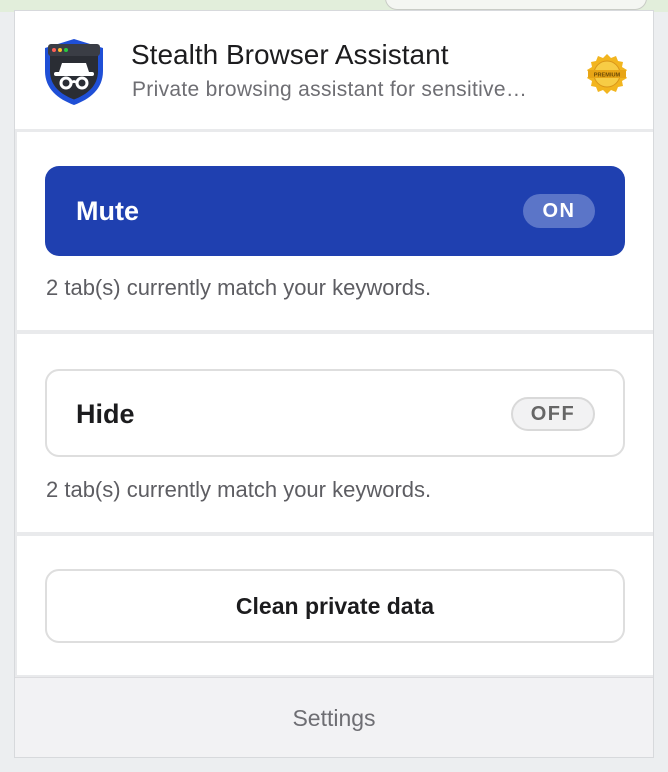 This screenshot has height=772, width=668. I want to click on mute-status-text: 2 tab(s) currently match your keywords., so click(239, 287).